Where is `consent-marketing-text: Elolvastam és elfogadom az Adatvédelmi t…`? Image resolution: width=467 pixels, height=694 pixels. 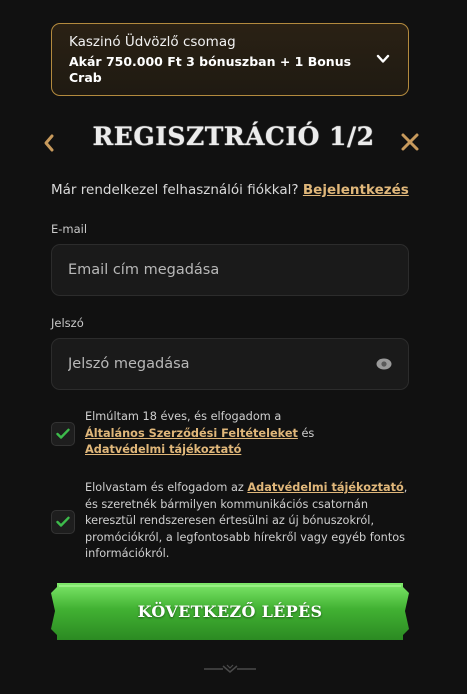 consent-marketing-text: Elolvastam és elfogadom az Adatvédelmi t… is located at coordinates (251, 521).